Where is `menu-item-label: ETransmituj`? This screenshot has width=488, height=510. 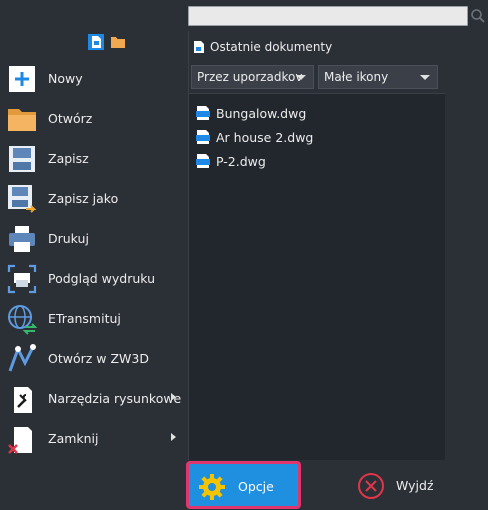 menu-item-label: ETransmituj is located at coordinates (84, 318).